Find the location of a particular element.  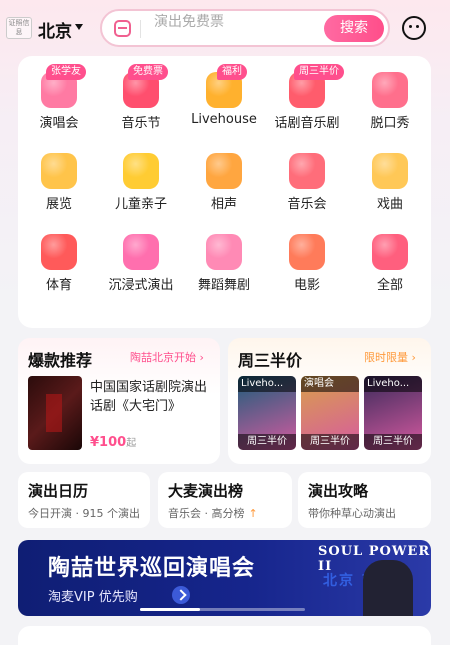

category-label: 电影 is located at coordinates (306, 285).